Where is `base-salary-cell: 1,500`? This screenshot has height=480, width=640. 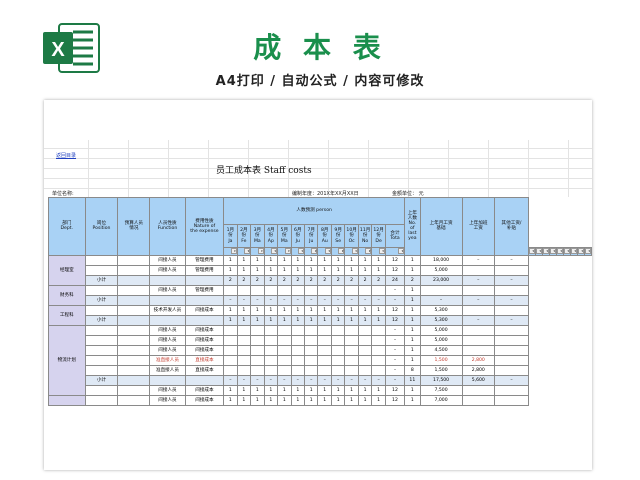 base-salary-cell: 1,500 is located at coordinates (441, 370).